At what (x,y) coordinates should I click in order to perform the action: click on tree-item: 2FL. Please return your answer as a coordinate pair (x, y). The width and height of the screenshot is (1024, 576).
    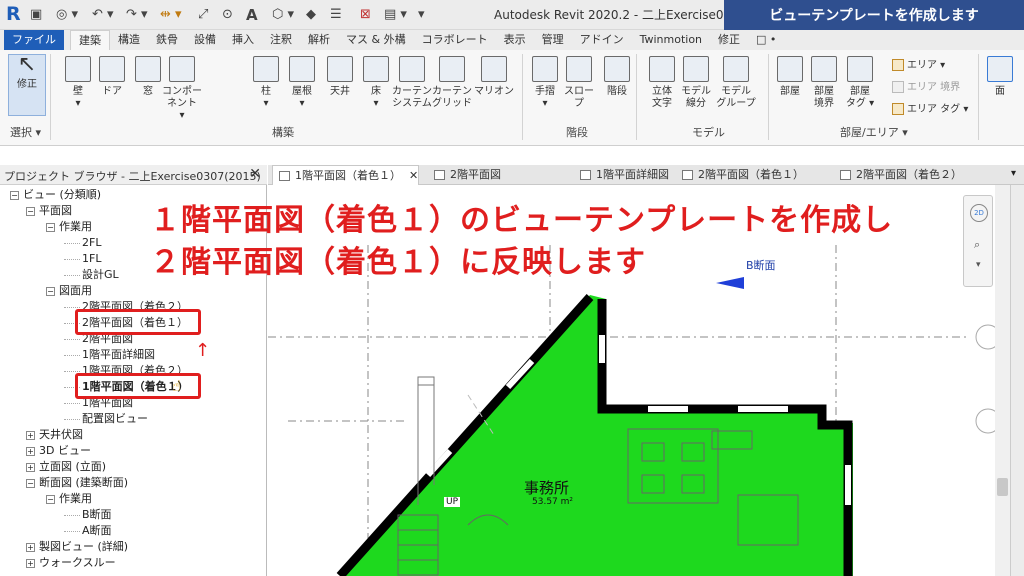
    Looking at the image, I should click on (82, 243).